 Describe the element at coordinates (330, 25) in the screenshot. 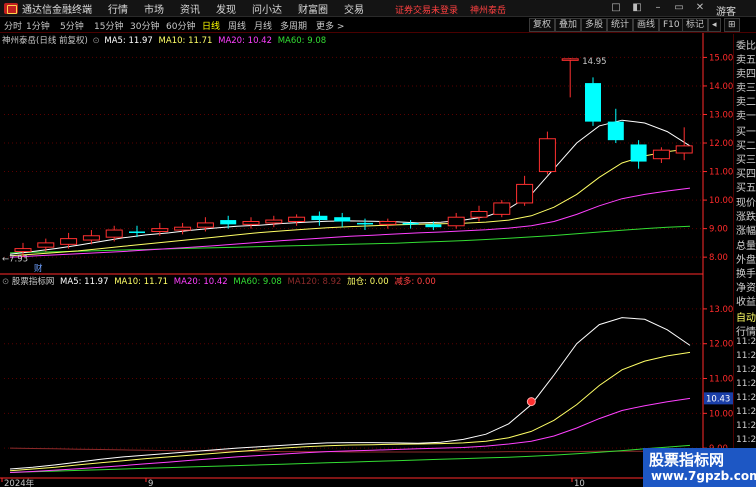

I see `period-more: 更多 >` at that location.